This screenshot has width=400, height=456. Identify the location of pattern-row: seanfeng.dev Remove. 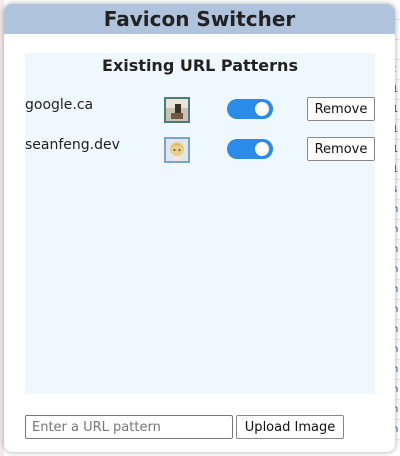
(200, 152).